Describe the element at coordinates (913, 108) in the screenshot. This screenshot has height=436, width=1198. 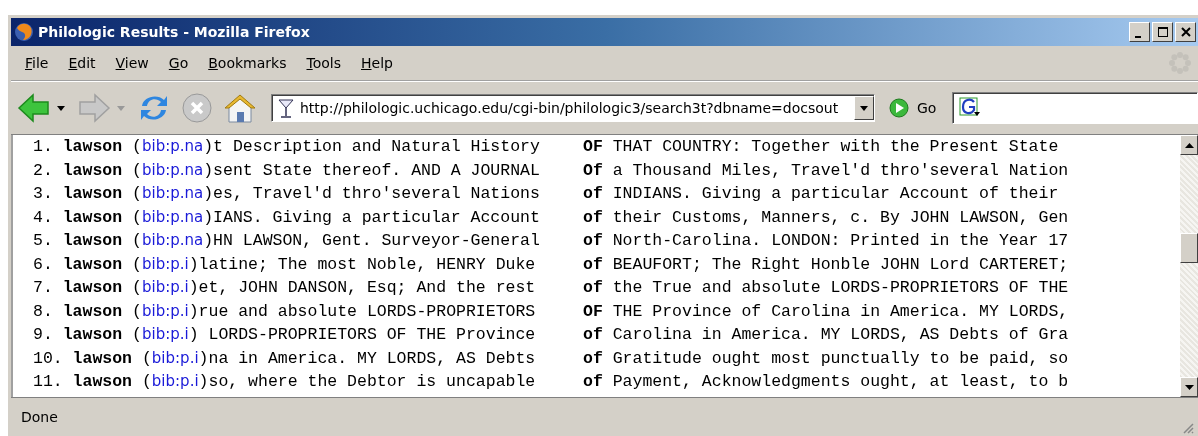
I see `go-button: Go` at that location.